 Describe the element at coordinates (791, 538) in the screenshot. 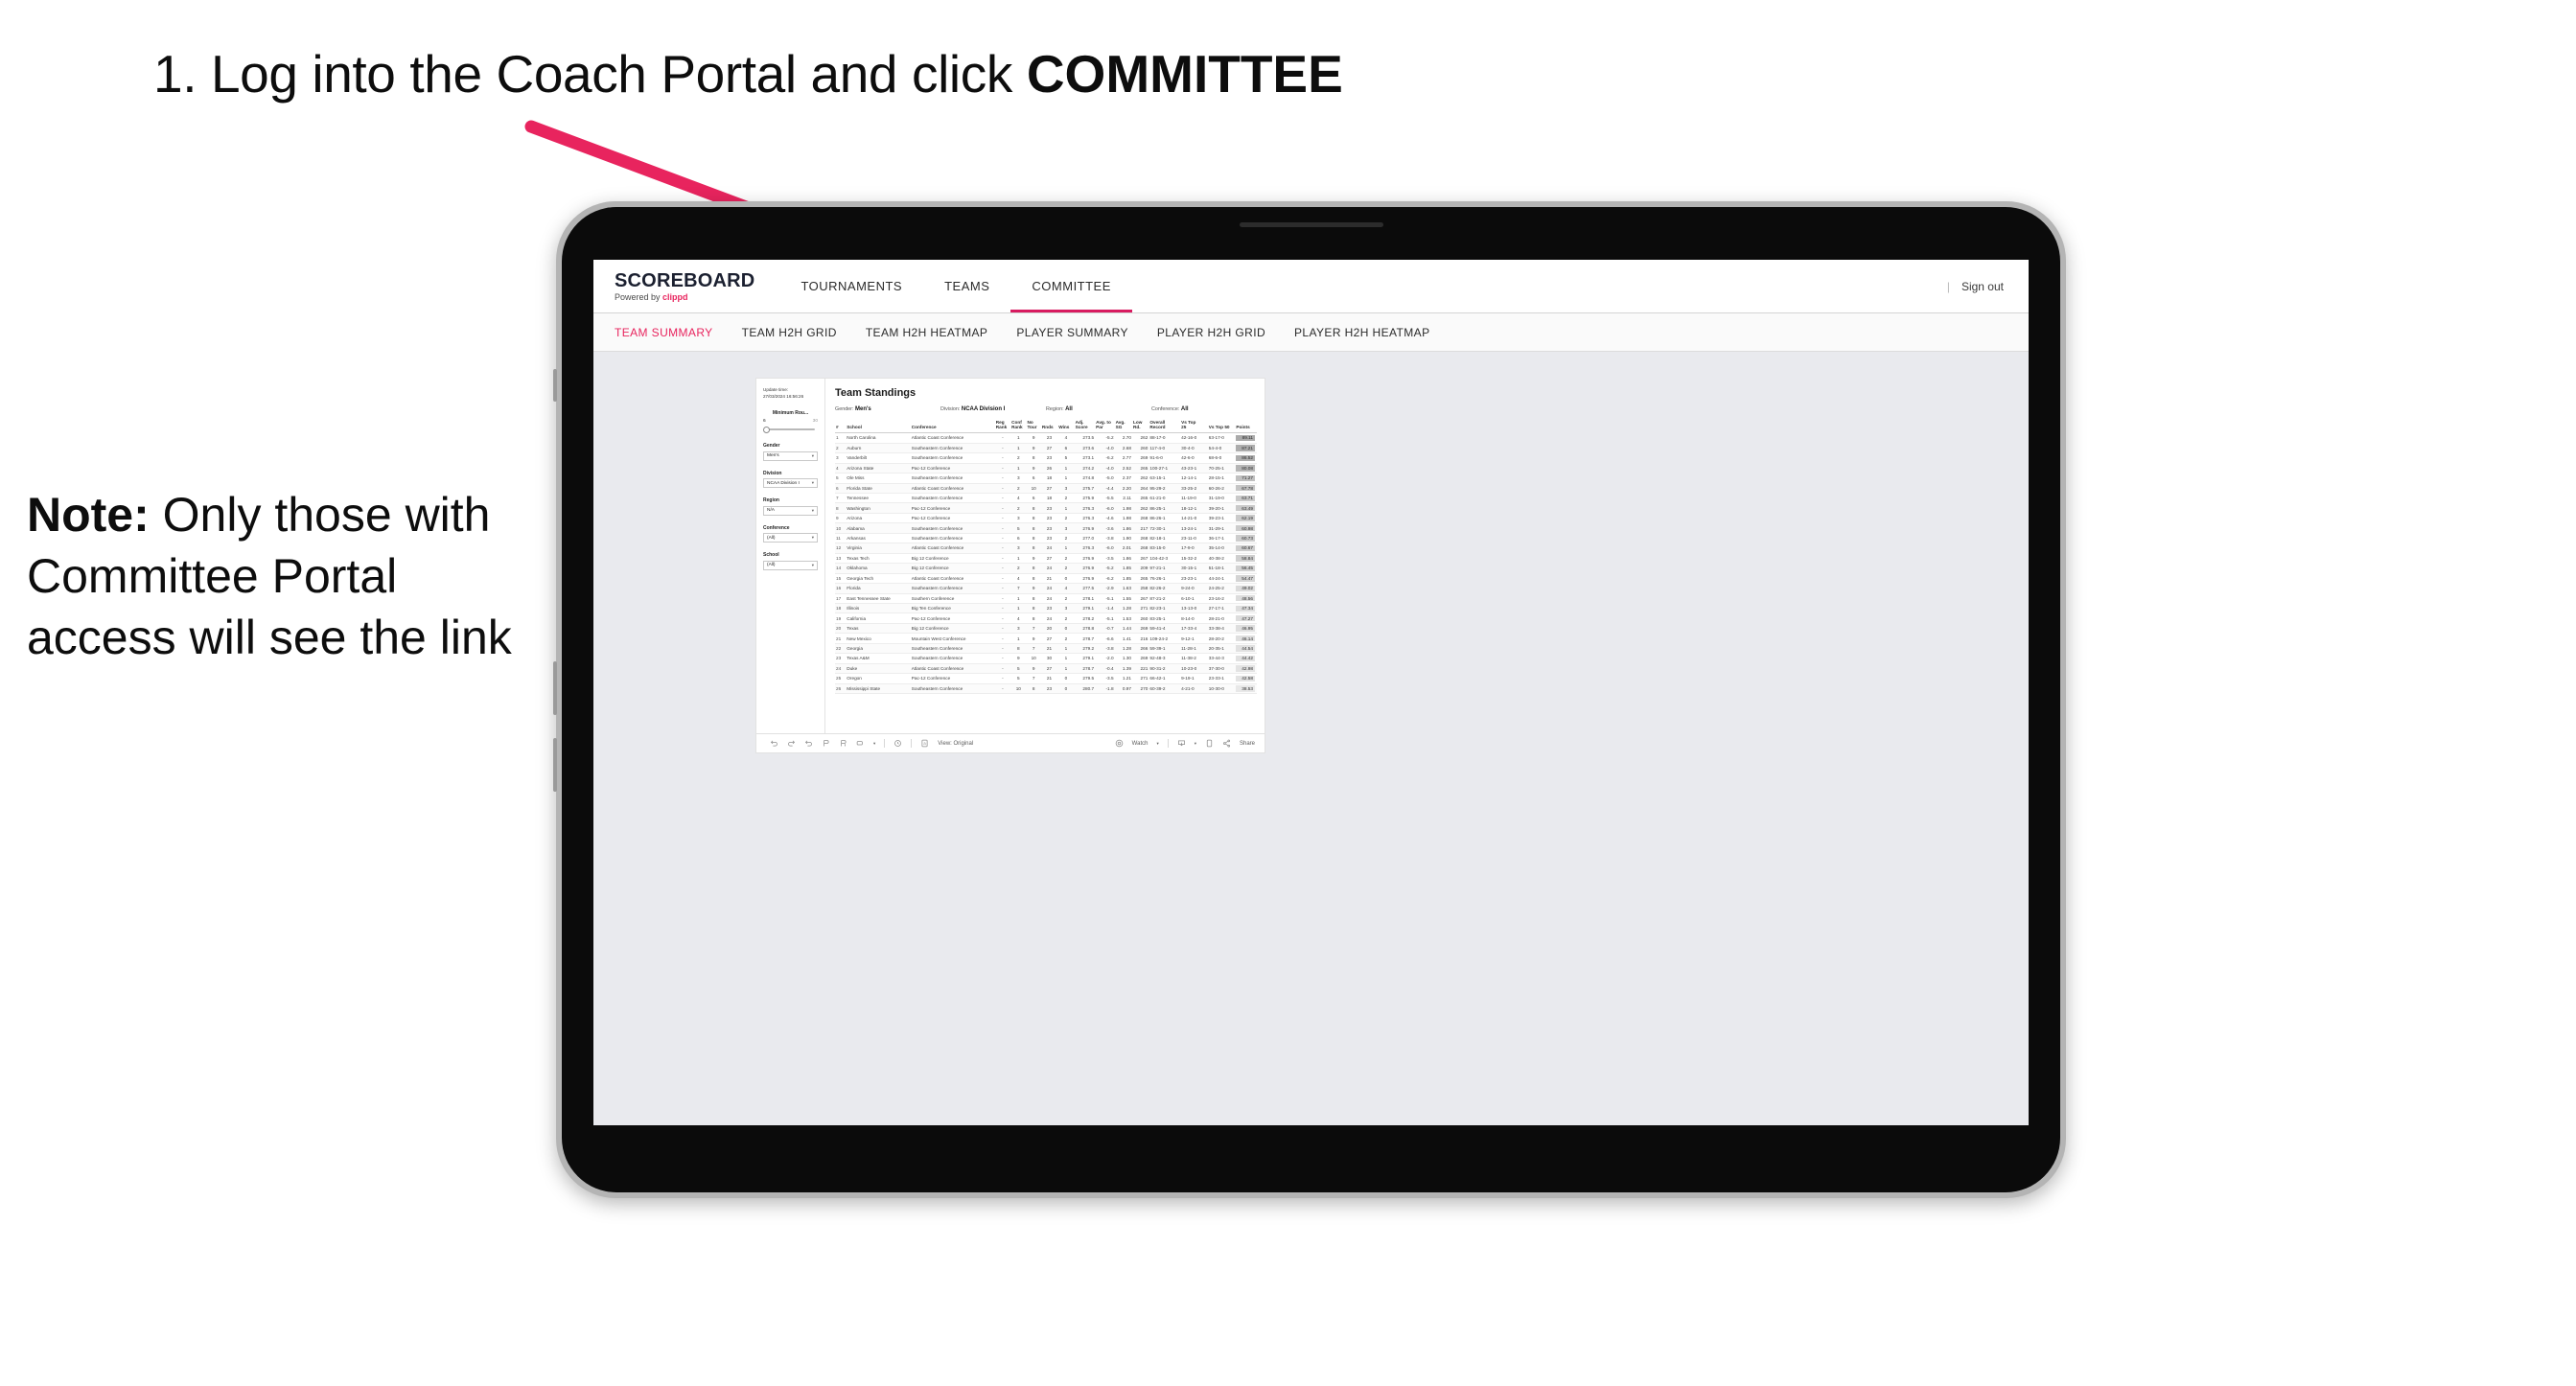

I see `filter-conference-select: (All) ▾` at that location.